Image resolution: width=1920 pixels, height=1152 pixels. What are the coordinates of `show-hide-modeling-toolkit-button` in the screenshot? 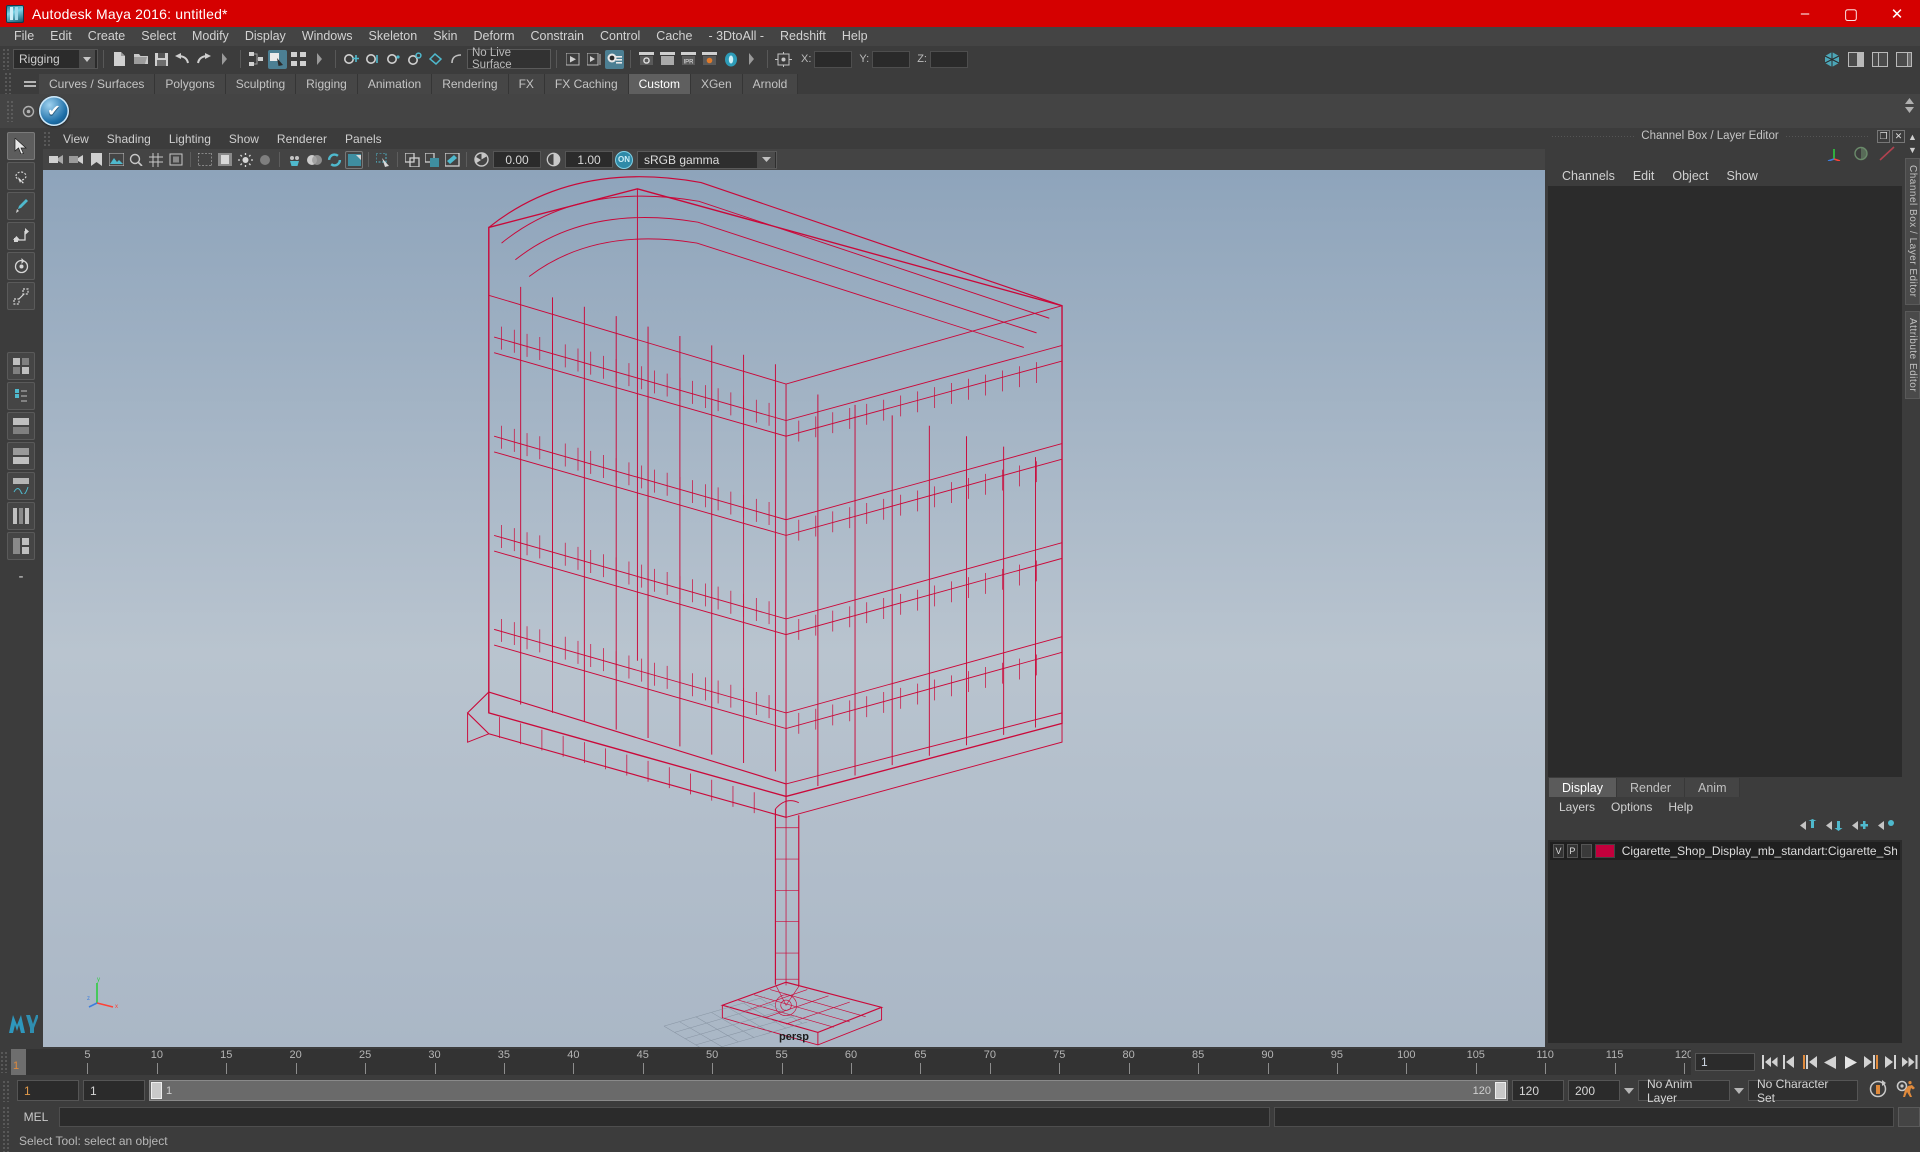 It's located at (1831, 59).